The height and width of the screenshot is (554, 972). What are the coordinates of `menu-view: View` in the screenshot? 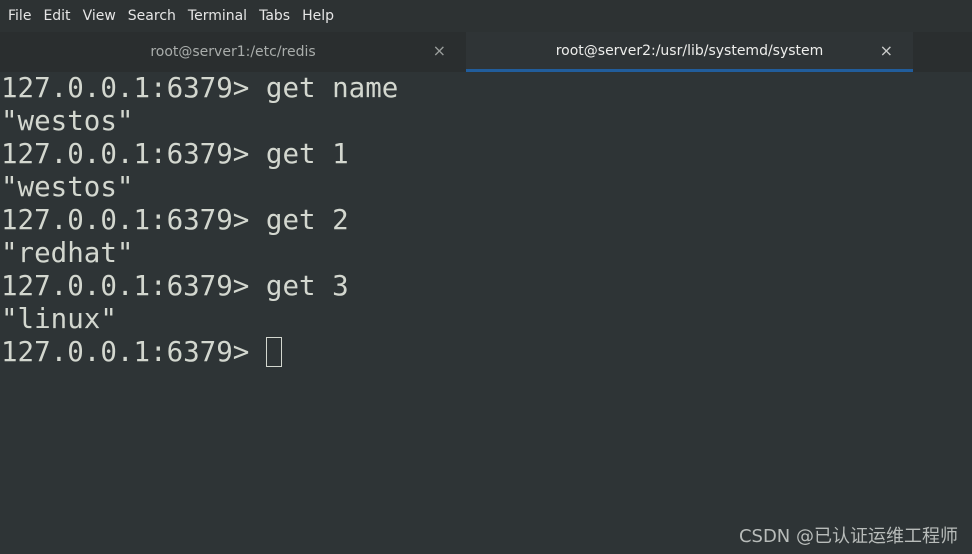 It's located at (99, 16).